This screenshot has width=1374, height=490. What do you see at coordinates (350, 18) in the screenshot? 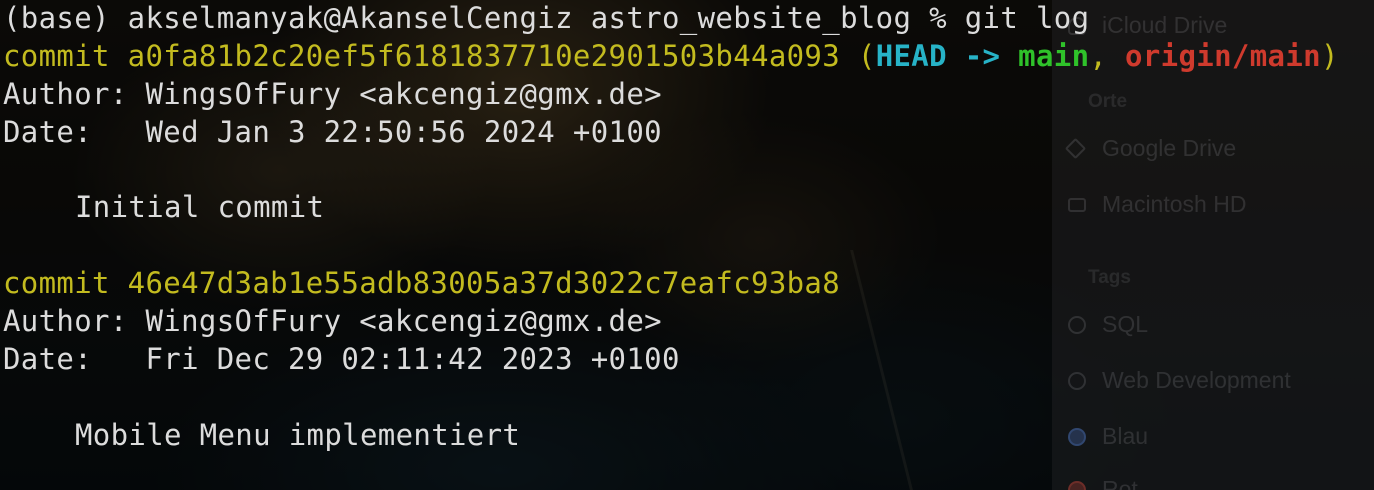
I see `user-host: akselmanyak@AkanselCengiz` at bounding box center [350, 18].